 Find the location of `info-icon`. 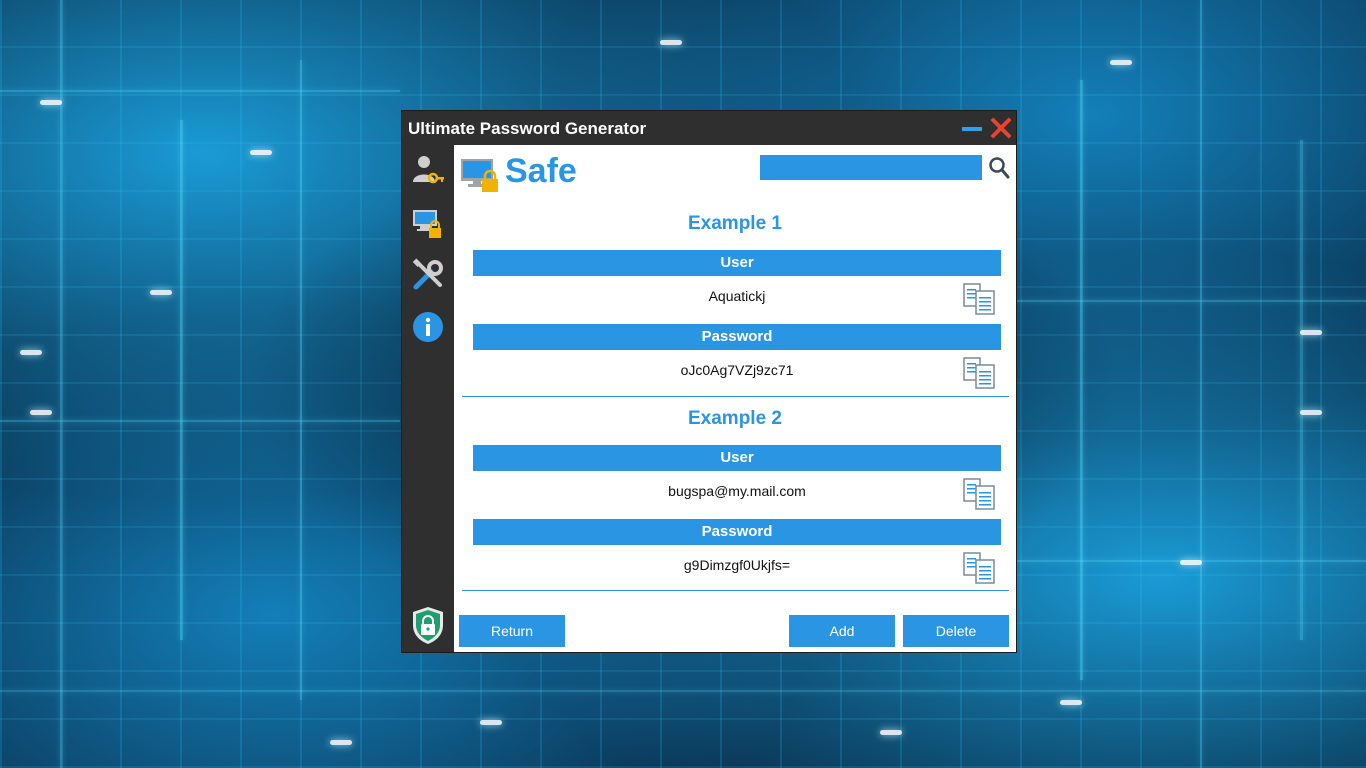

info-icon is located at coordinates (428, 327).